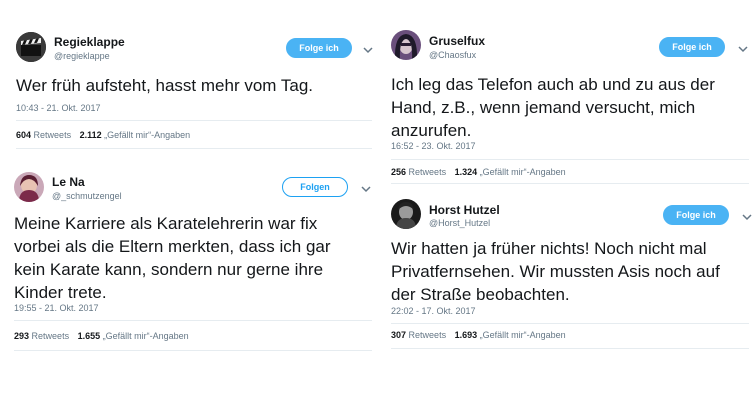 This screenshot has height=401, width=755. Describe the element at coordinates (23, 135) in the screenshot. I see `retweet-count: 604` at that location.